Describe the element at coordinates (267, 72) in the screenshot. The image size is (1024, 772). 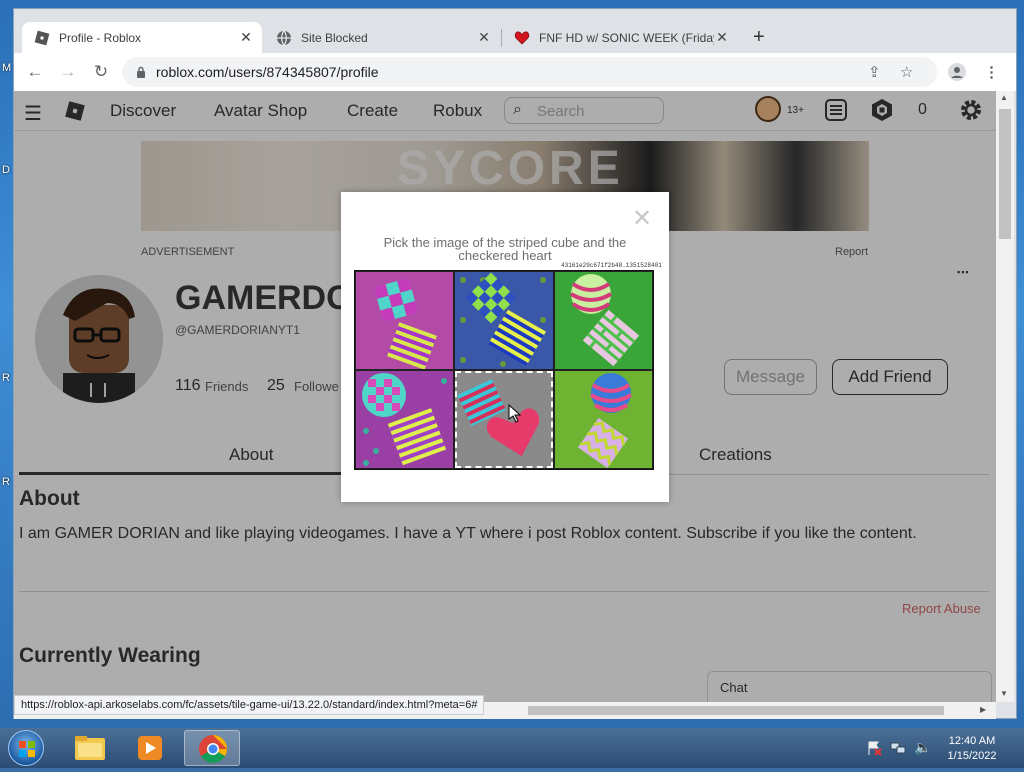
I see `url-text: roblox.com/users/874345807/profile` at that location.